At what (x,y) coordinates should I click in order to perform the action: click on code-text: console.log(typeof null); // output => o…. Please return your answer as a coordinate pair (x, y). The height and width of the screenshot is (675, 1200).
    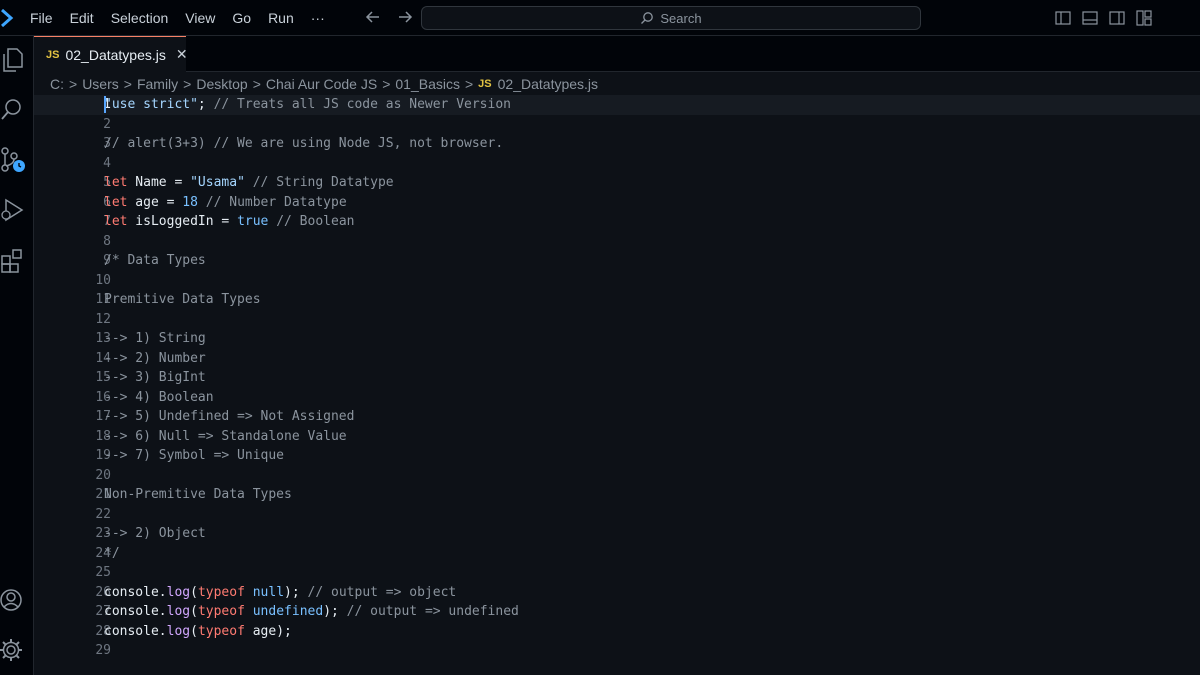
    Looking at the image, I should click on (280, 593).